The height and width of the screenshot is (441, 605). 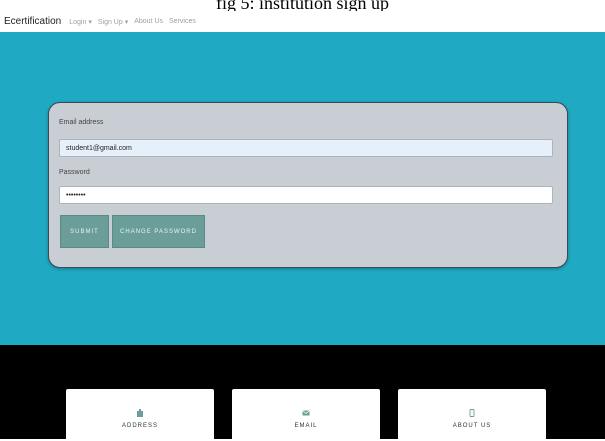 What do you see at coordinates (139, 426) in the screenshot?
I see `footer-address-label: ADDRESS` at bounding box center [139, 426].